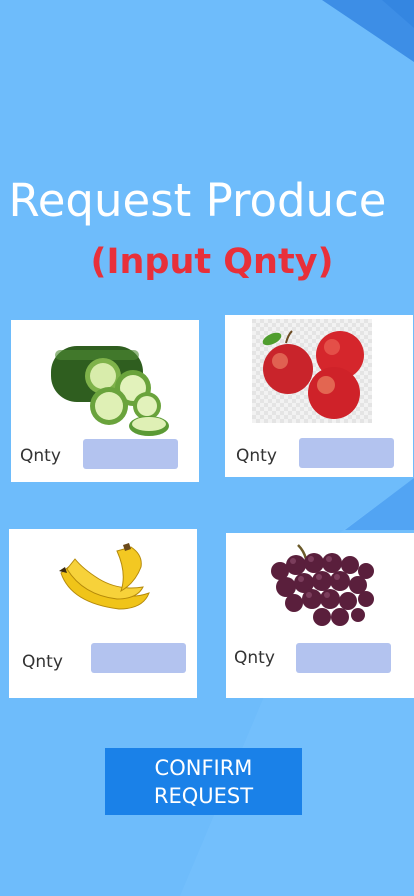 Image resolution: width=414 pixels, height=896 pixels. I want to click on produce-card-grapes: Qnty, so click(320, 615).